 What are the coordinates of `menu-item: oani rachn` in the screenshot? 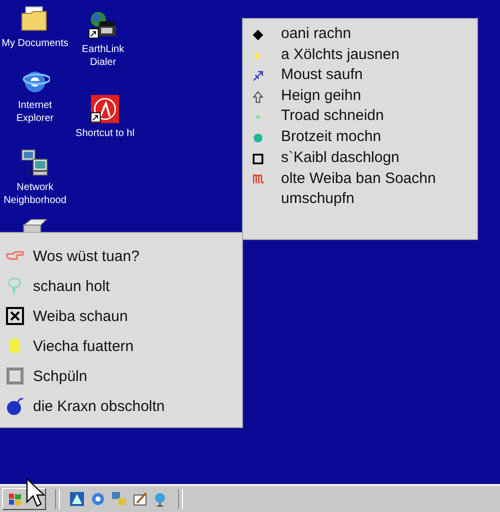 It's located at (376, 34).